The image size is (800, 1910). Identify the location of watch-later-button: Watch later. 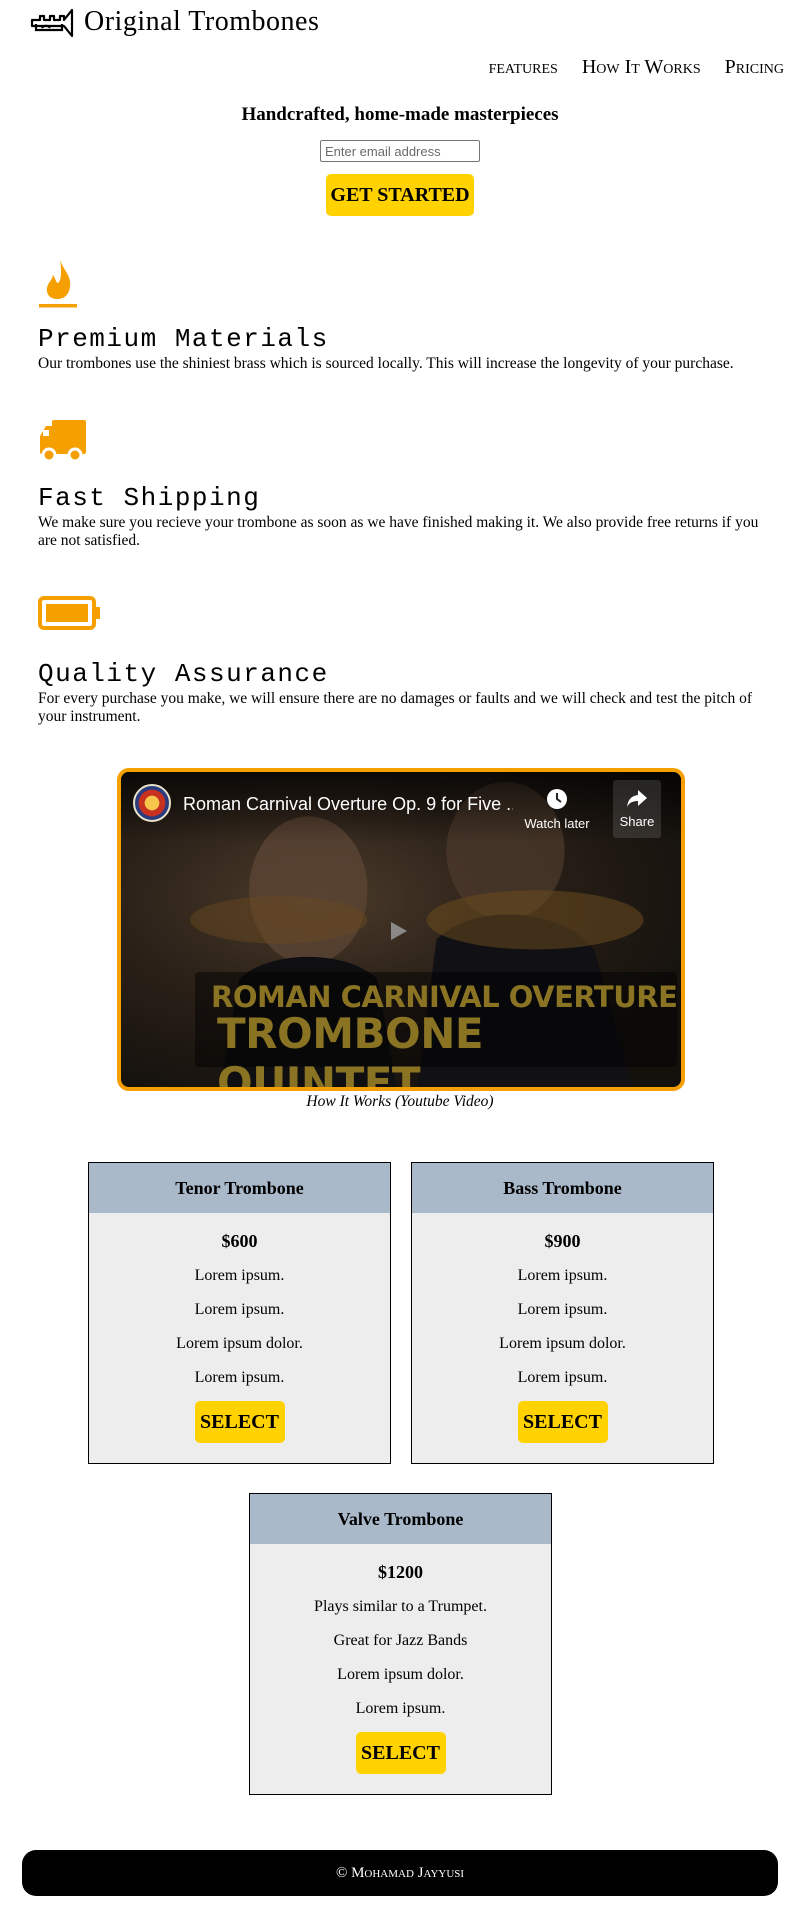
(557, 808).